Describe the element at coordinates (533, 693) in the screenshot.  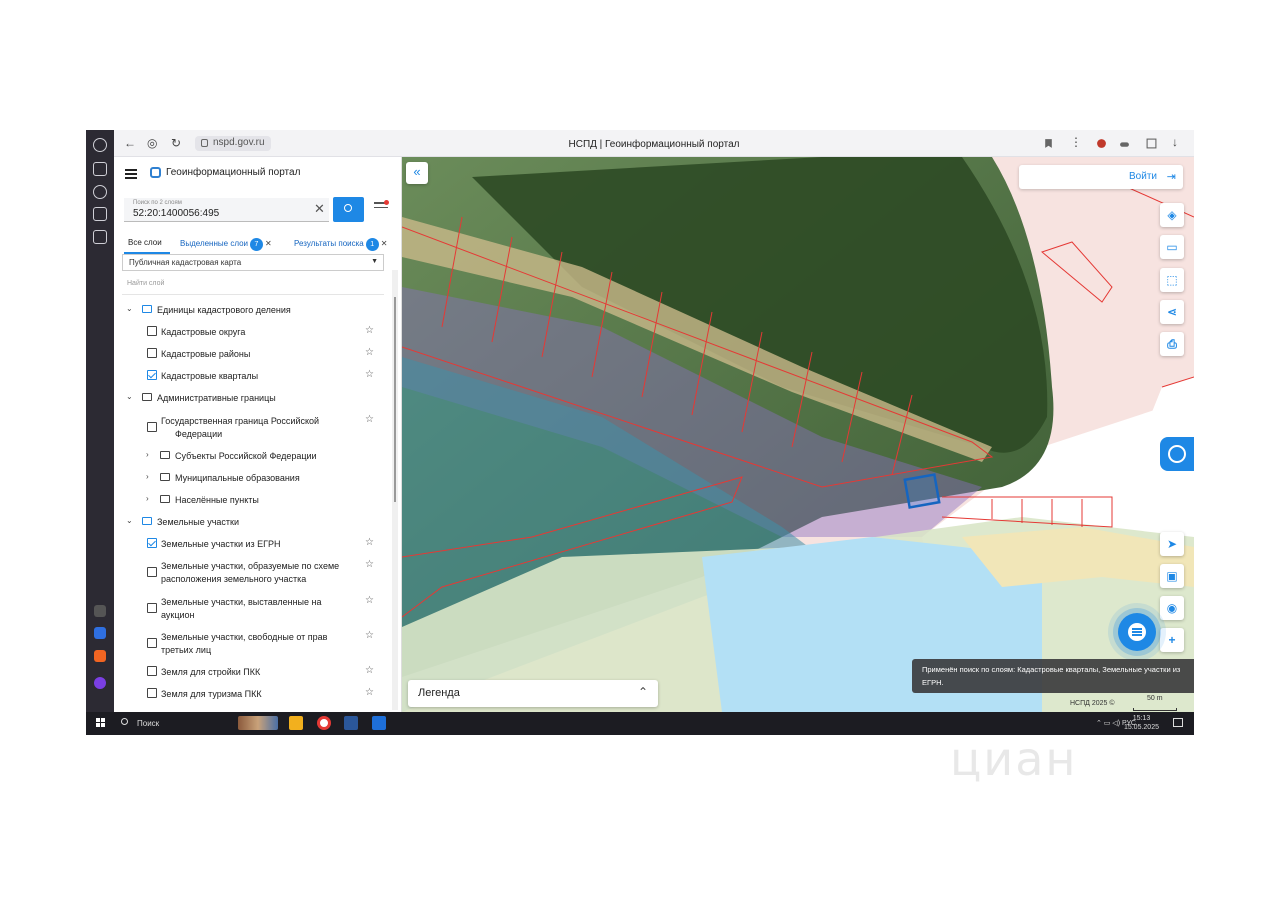
I see `legend-dropdown: Легенда ⌃` at that location.